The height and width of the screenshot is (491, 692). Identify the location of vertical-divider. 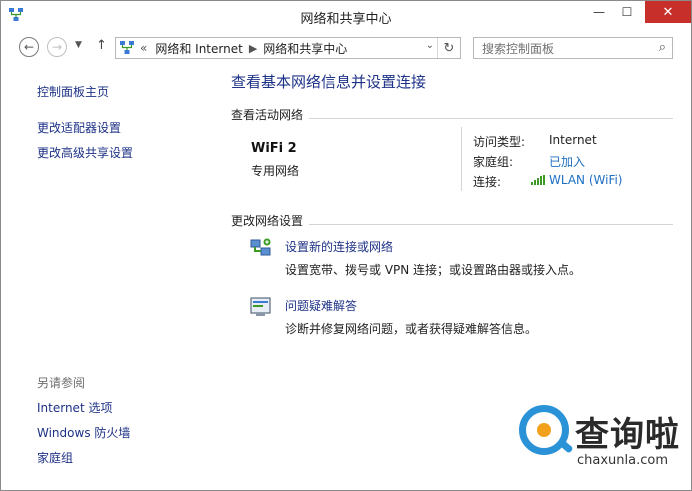
(461, 159).